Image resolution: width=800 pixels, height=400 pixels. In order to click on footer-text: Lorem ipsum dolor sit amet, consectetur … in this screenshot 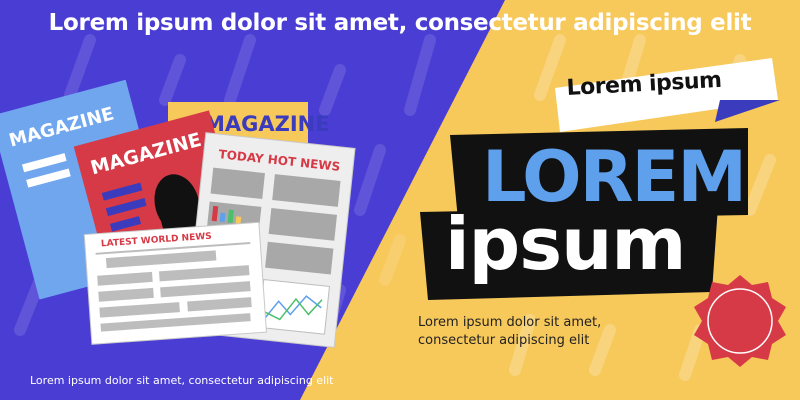, I will do `click(182, 380)`.